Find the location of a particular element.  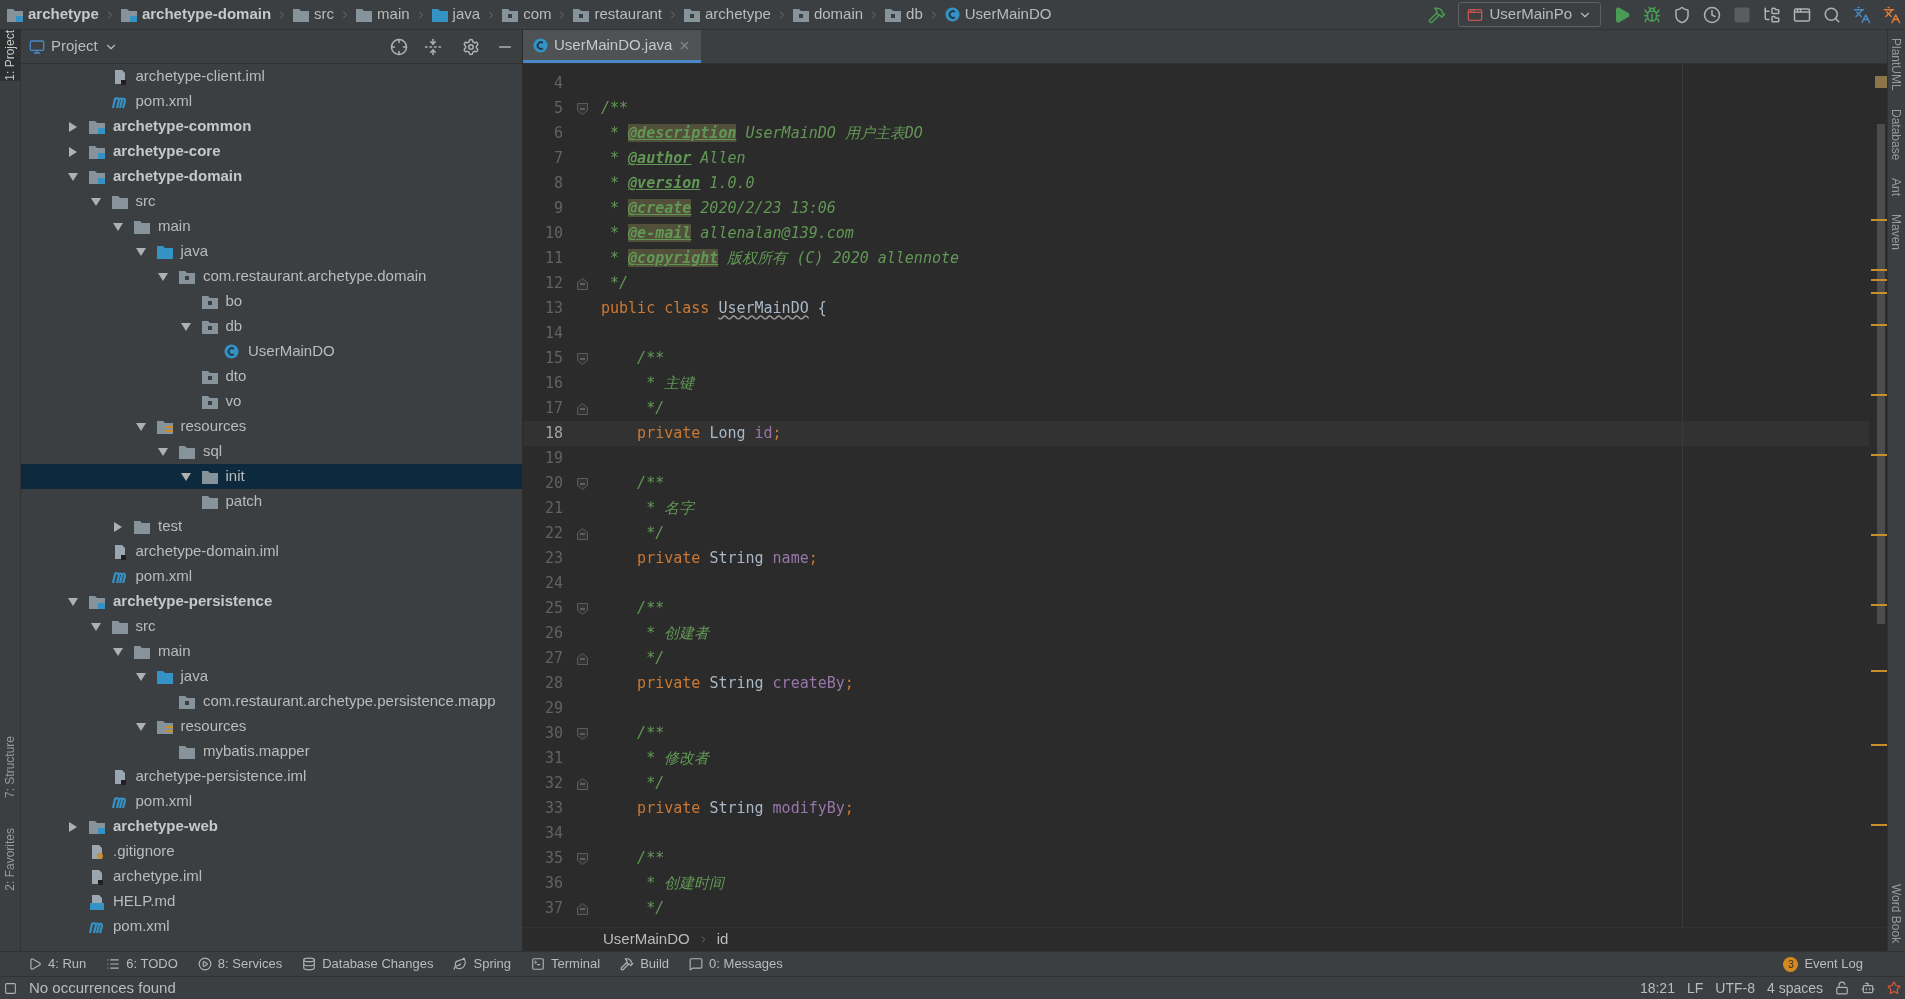

tree-item: mybatis.mapper is located at coordinates (271, 751).